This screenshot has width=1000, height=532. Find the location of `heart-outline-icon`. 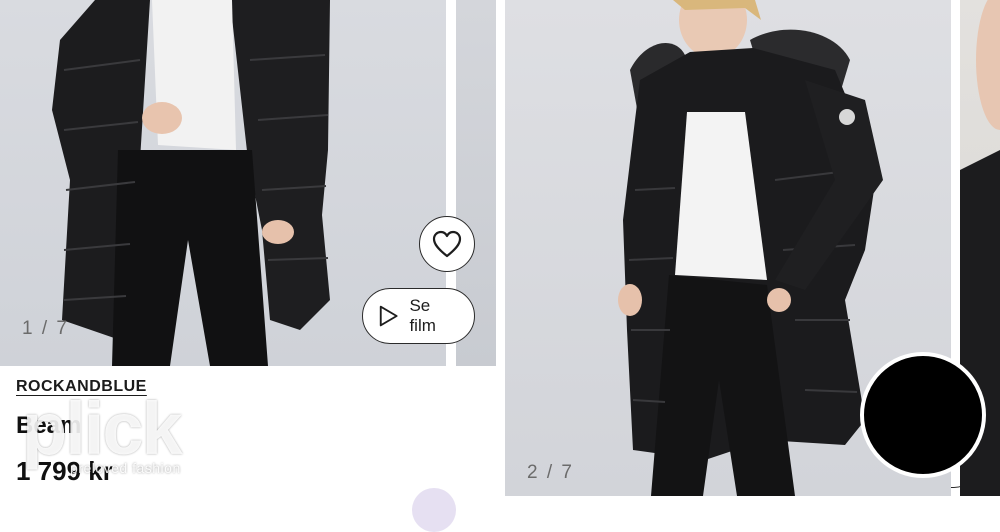

heart-outline-icon is located at coordinates (447, 244).